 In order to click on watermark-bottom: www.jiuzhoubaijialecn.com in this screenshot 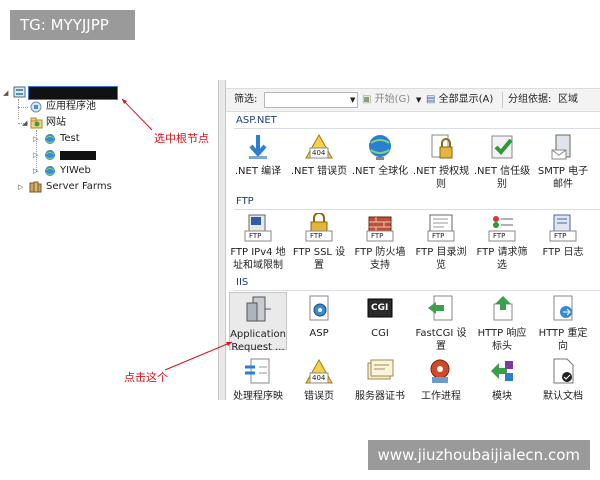, I will do `click(478, 455)`.